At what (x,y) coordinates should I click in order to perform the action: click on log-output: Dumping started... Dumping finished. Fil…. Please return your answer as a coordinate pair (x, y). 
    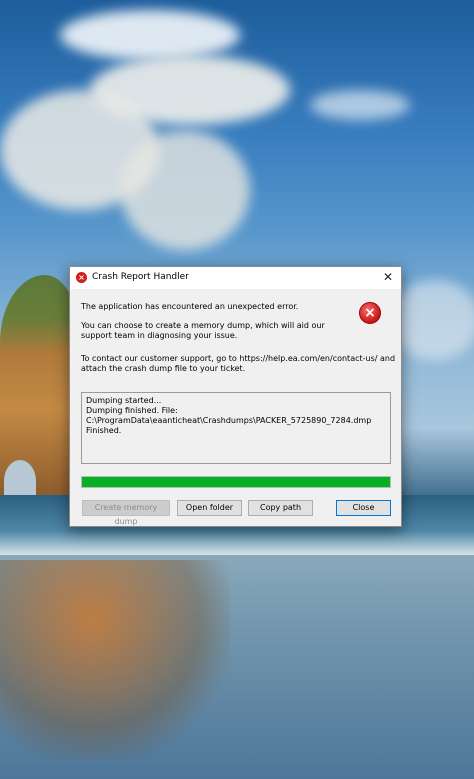
    Looking at the image, I should click on (236, 428).